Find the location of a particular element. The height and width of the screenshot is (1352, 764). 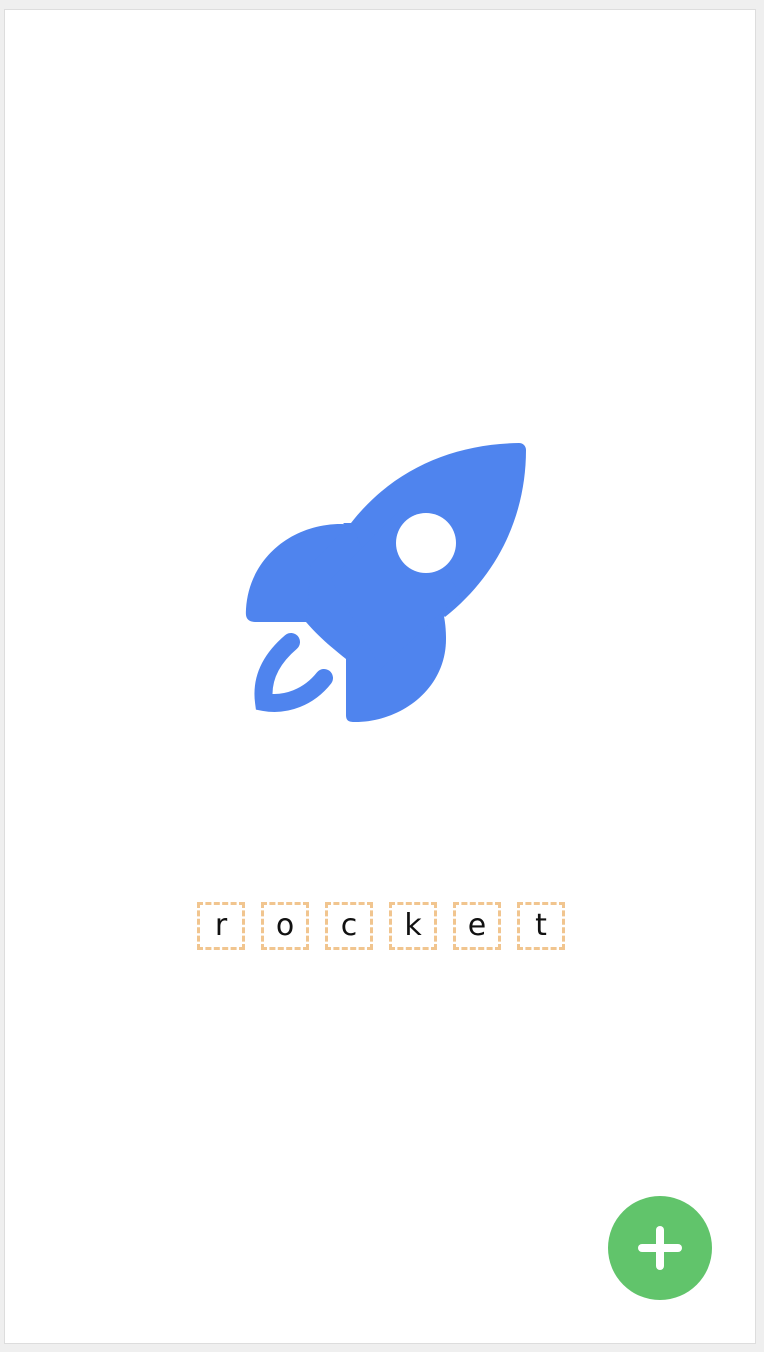

plus-icon is located at coordinates (660, 1248).